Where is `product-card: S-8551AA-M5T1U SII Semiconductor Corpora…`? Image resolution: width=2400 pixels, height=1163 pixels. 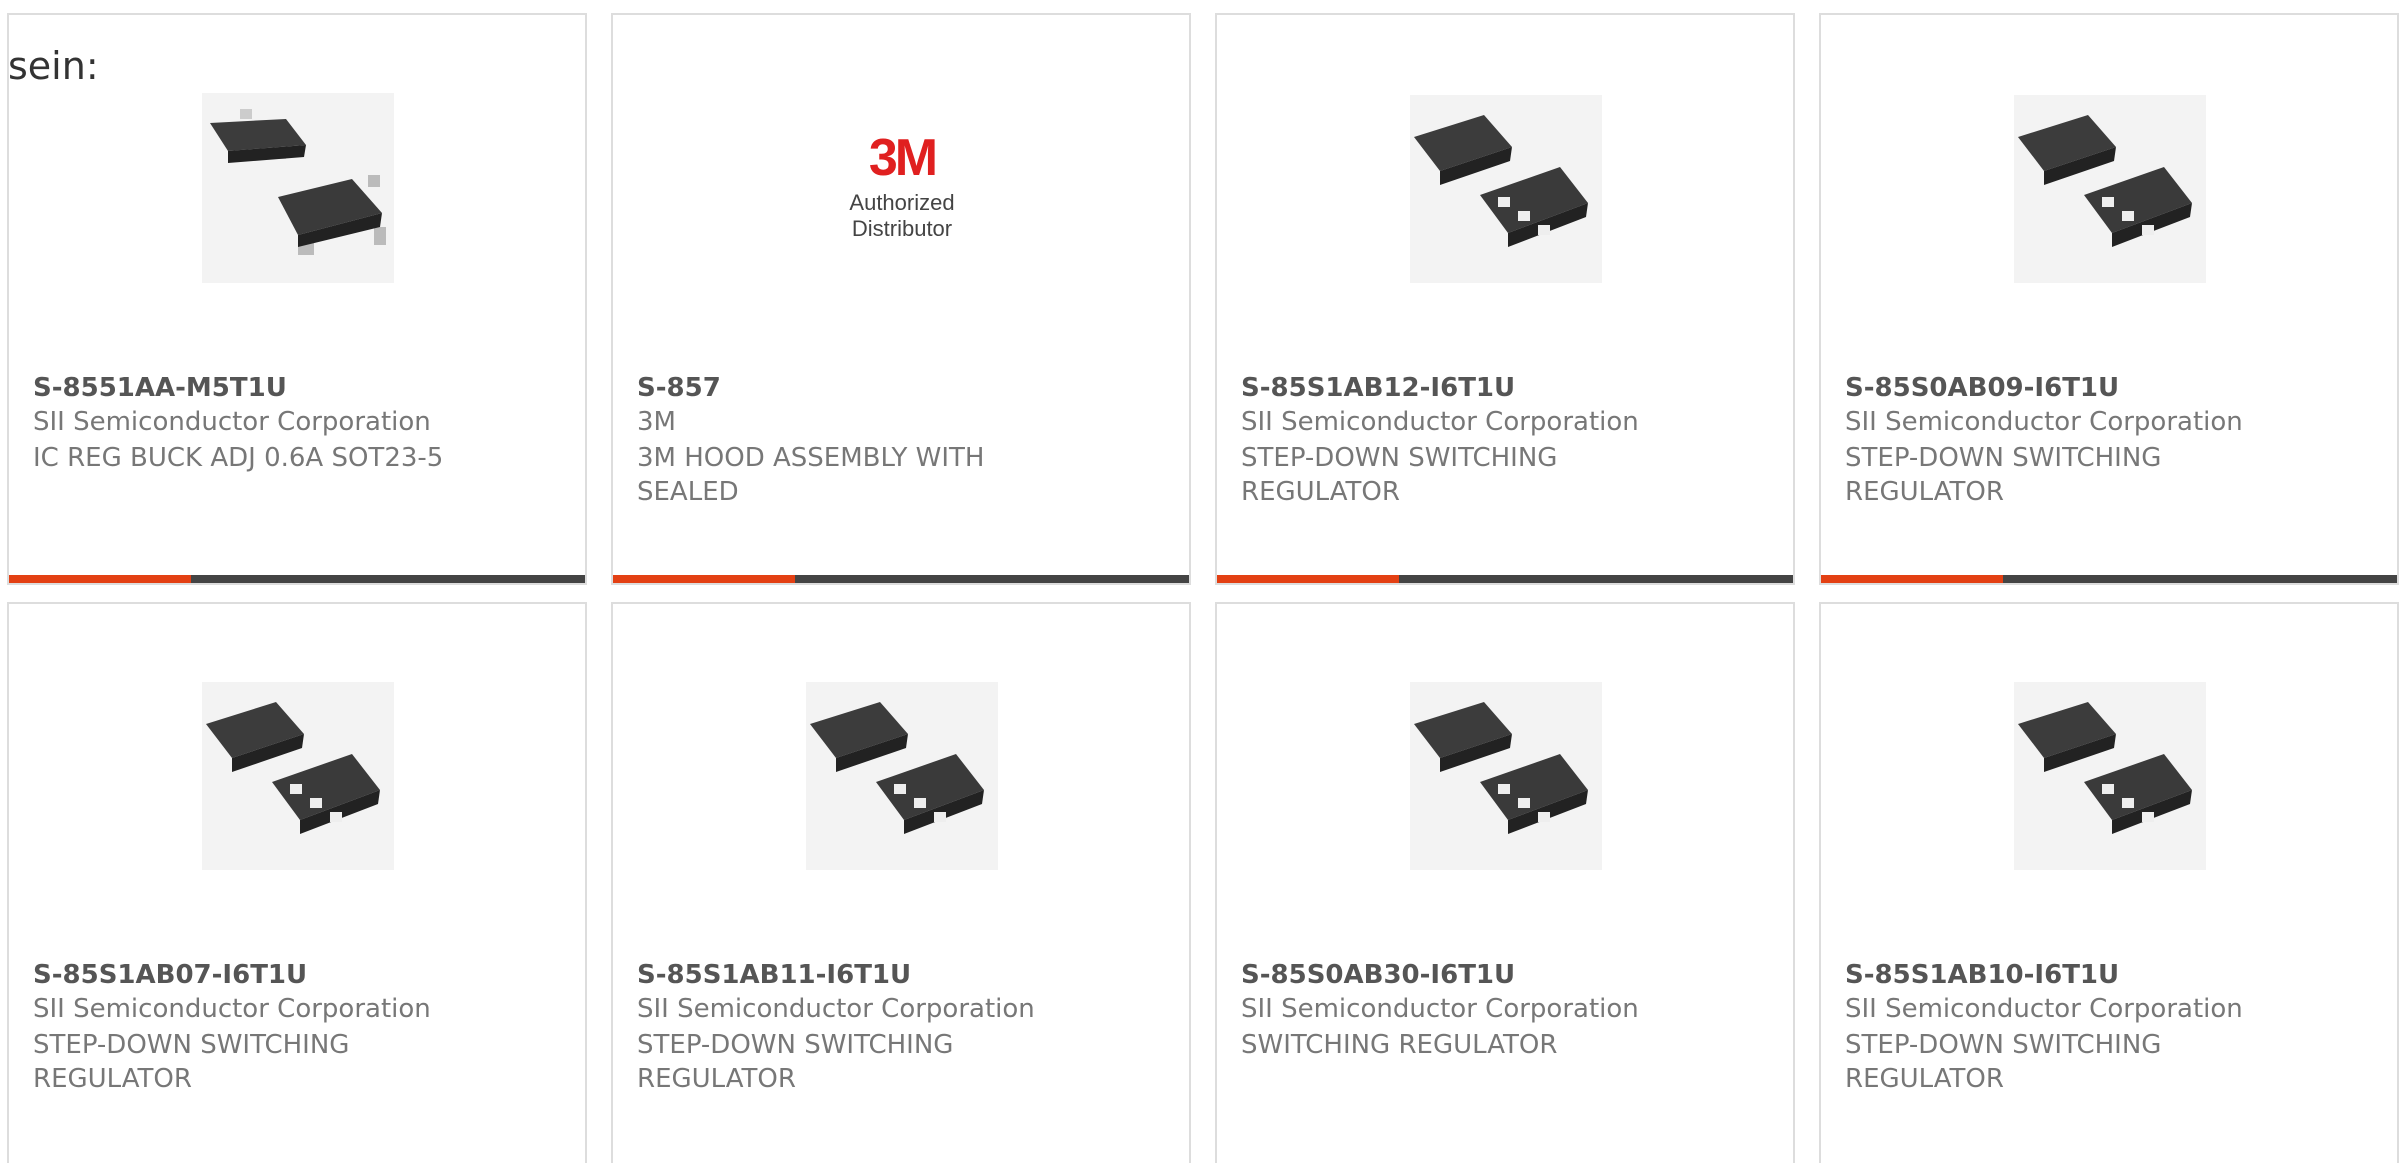 product-card: S-8551AA-M5T1U SII Semiconductor Corpora… is located at coordinates (297, 299).